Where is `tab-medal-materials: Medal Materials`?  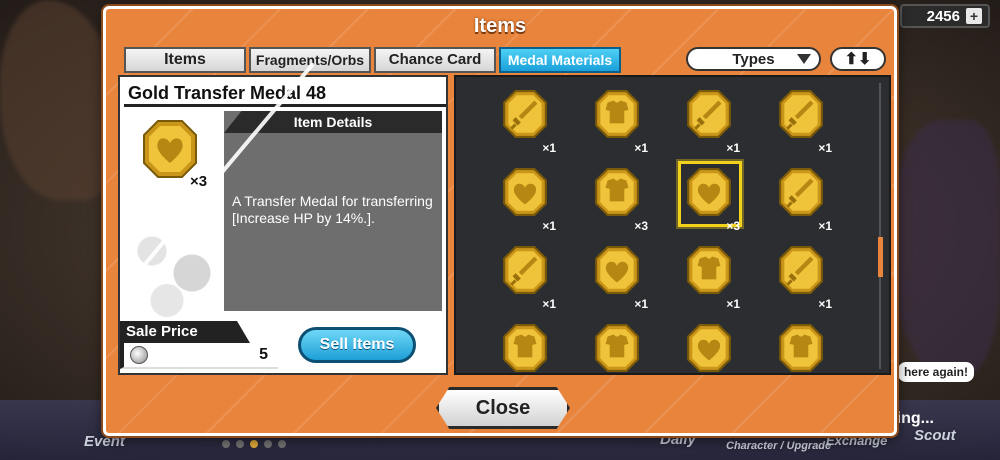
tab-medal-materials: Medal Materials is located at coordinates (560, 60).